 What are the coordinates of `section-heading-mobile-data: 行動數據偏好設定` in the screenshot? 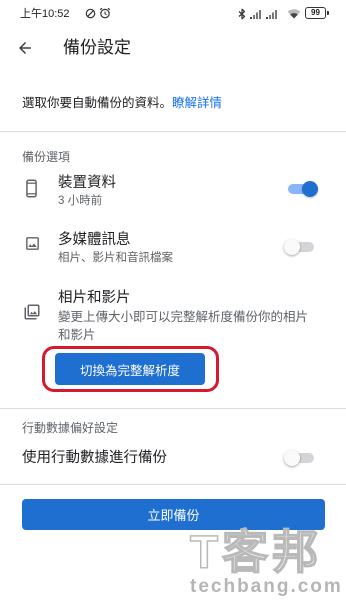 It's located at (70, 428).